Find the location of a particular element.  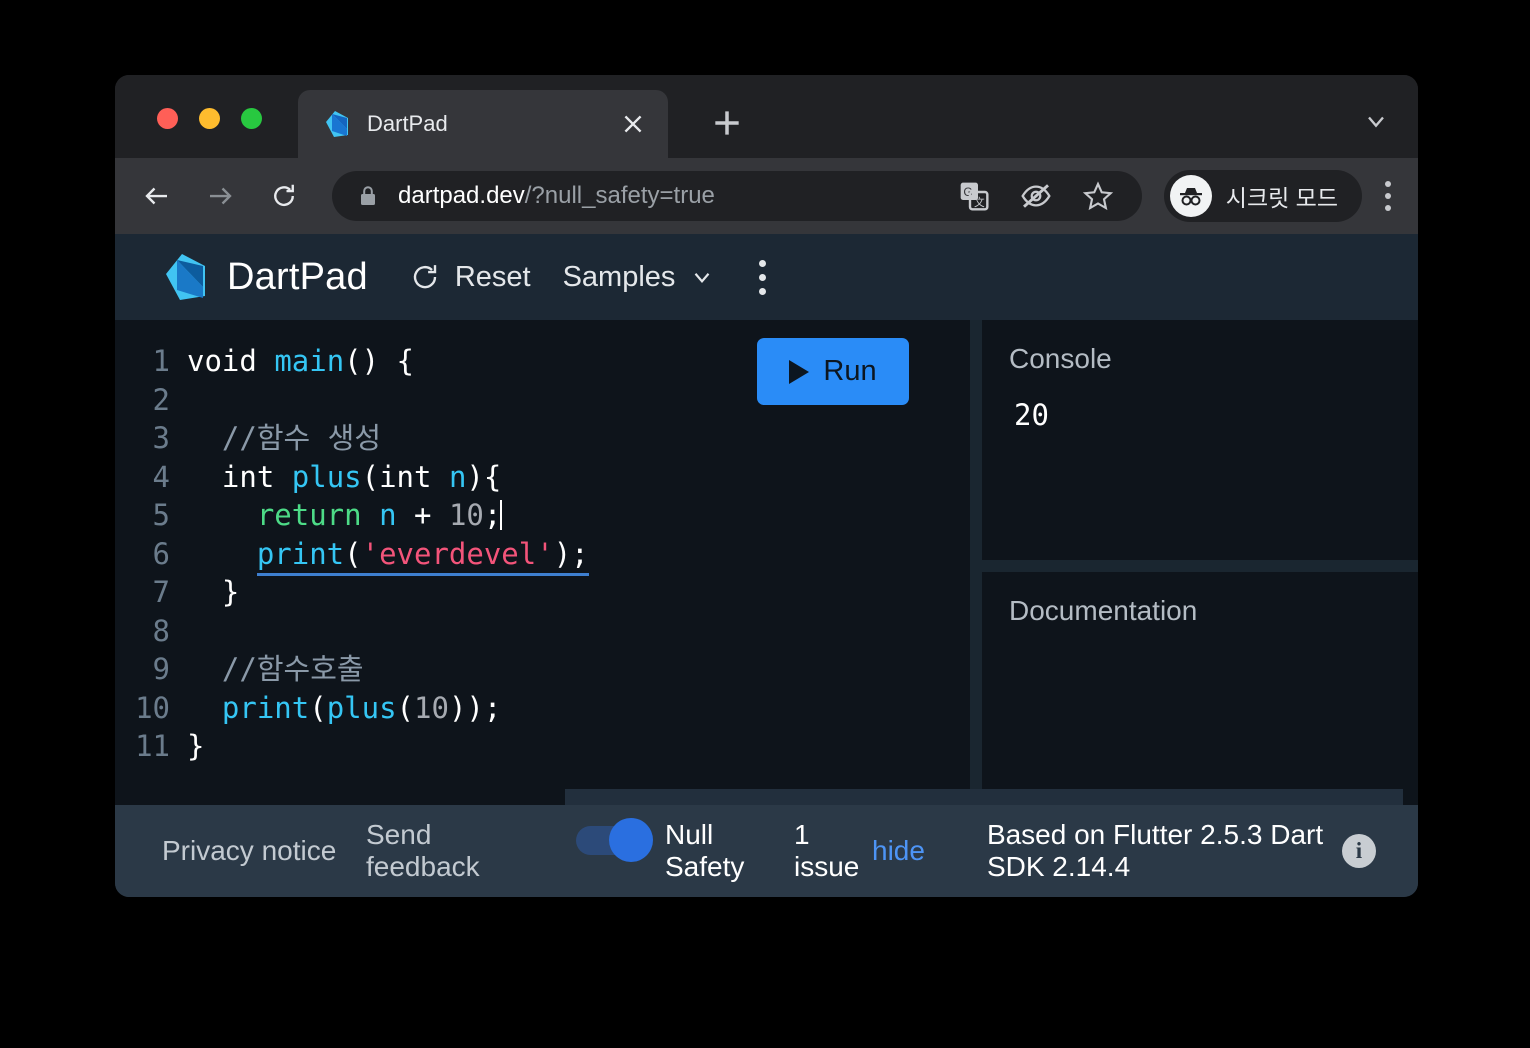

code-text: int plus(int n){ is located at coordinates (335, 477).